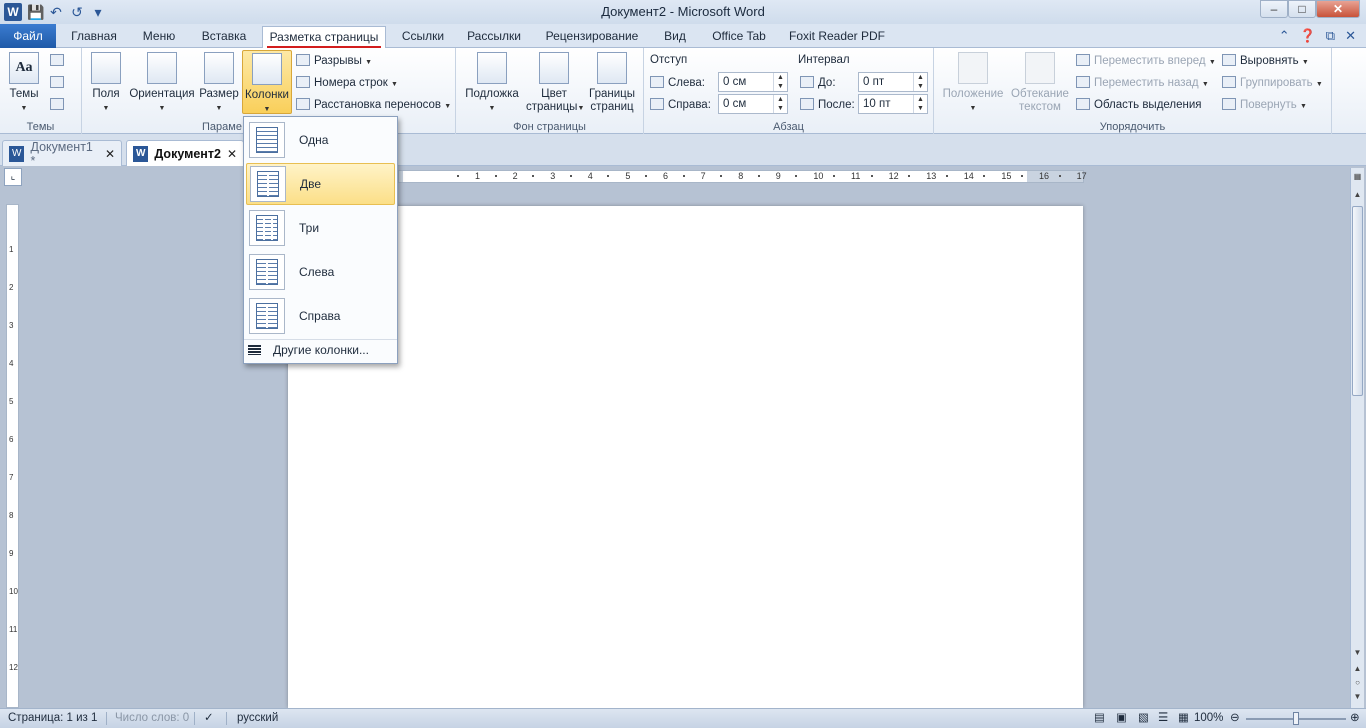  What do you see at coordinates (703, 176) in the screenshot?
I see `ruler-number: 7` at bounding box center [703, 176].